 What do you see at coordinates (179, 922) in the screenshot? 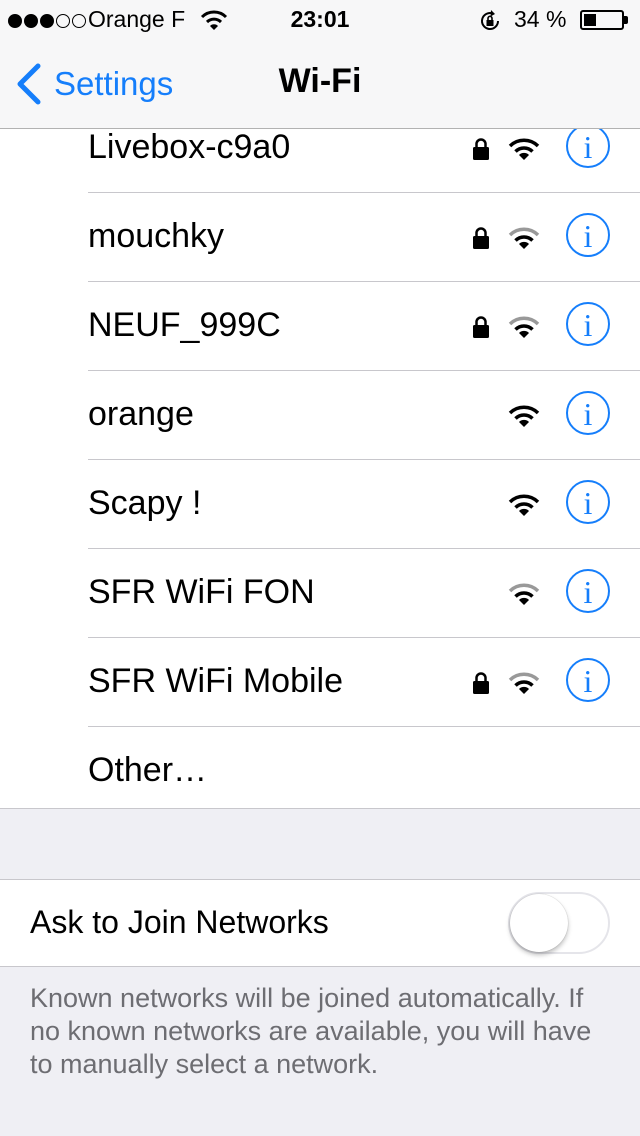
I see `ask-to-join-label: Ask to Join Networks` at bounding box center [179, 922].